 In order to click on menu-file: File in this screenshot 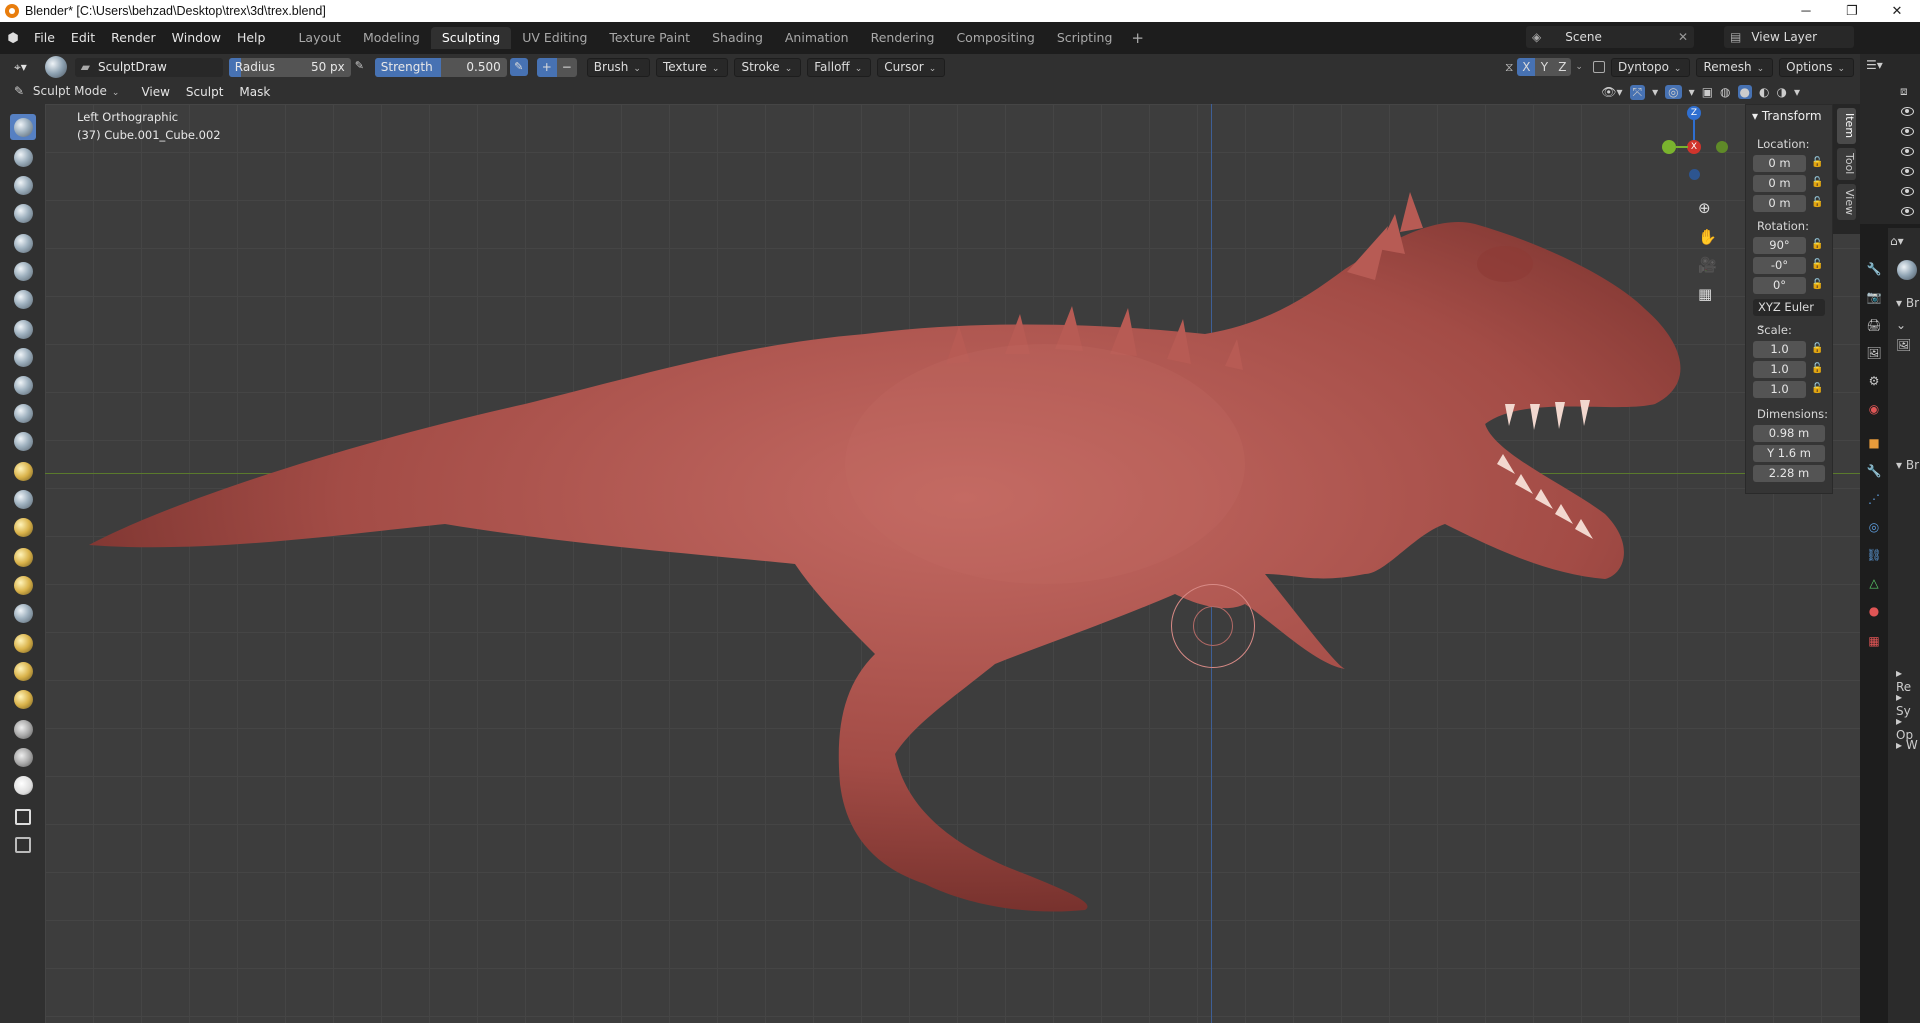, I will do `click(44, 38)`.